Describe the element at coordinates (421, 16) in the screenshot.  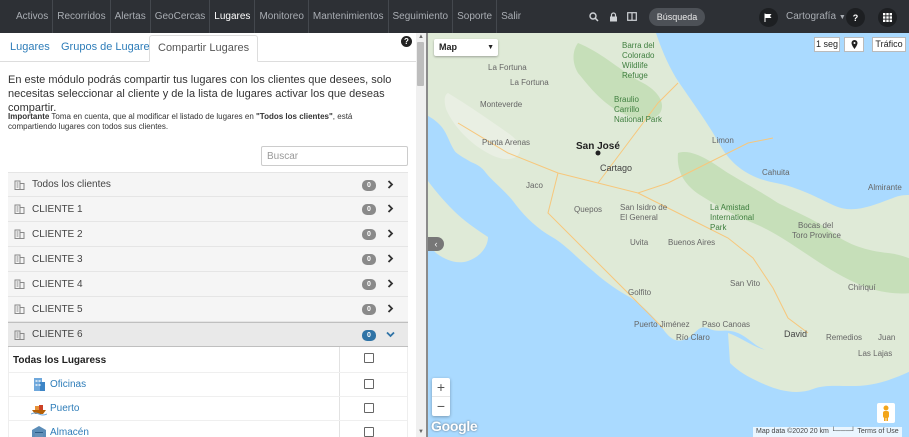
I see `nav-item-seguimiento: Seguimiento` at that location.